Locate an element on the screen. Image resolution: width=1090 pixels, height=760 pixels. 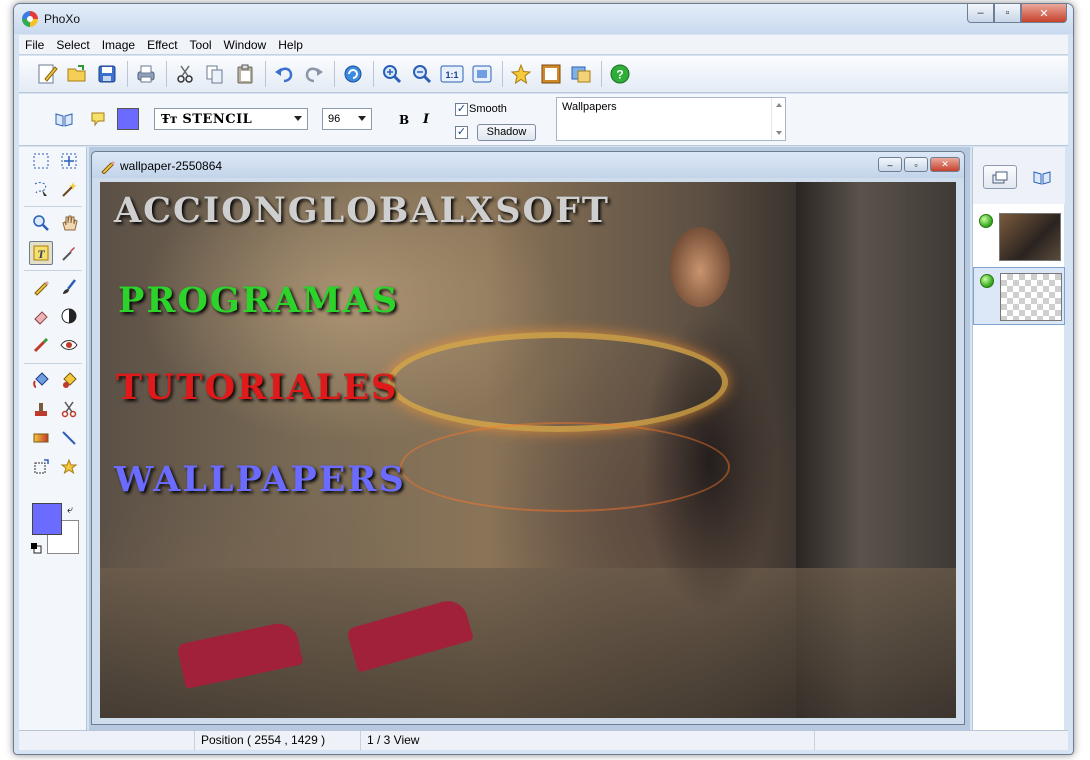
hand-tool-icon is located at coordinates (69, 223).